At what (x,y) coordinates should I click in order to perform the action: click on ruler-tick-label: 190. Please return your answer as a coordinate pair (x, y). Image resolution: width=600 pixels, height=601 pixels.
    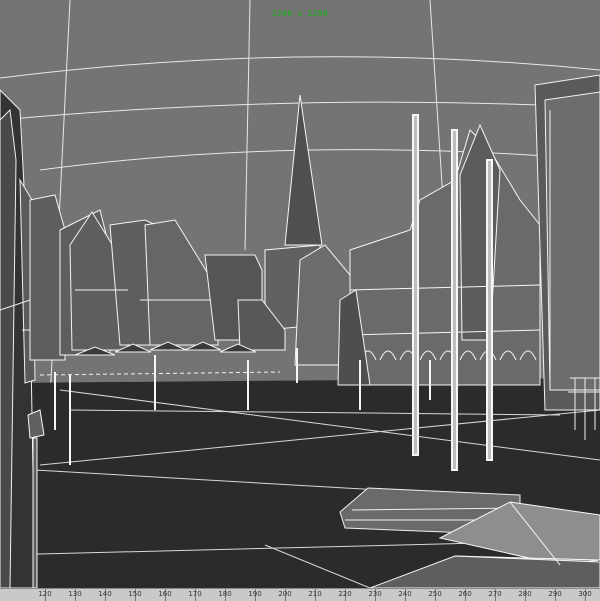
    Looking at the image, I should click on (255, 594).